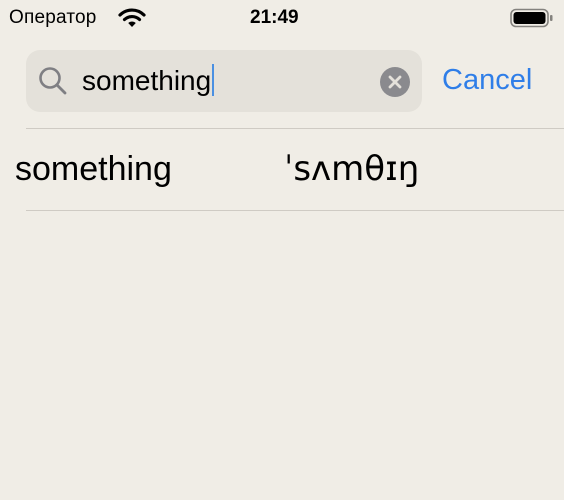 The height and width of the screenshot is (500, 564). What do you see at coordinates (213, 80) in the screenshot?
I see `text-caret` at bounding box center [213, 80].